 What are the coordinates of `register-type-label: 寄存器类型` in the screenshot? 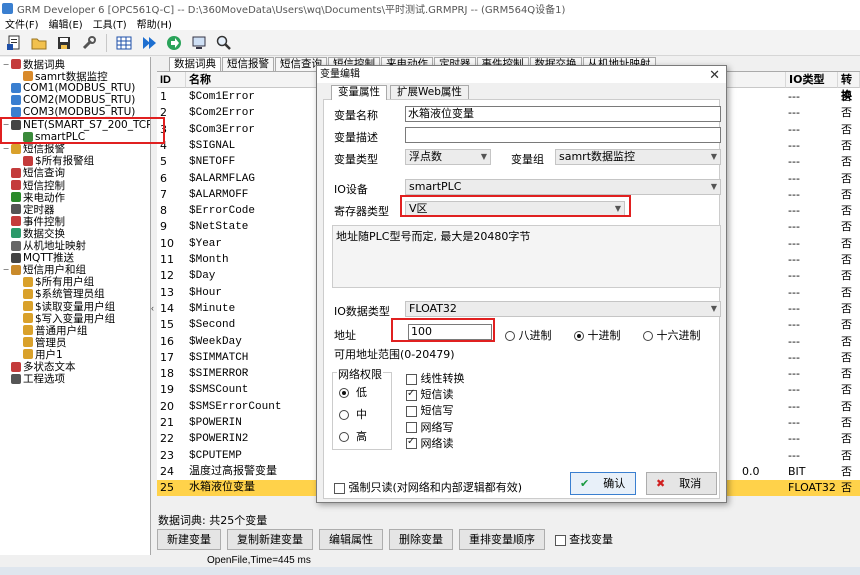 It's located at (361, 211).